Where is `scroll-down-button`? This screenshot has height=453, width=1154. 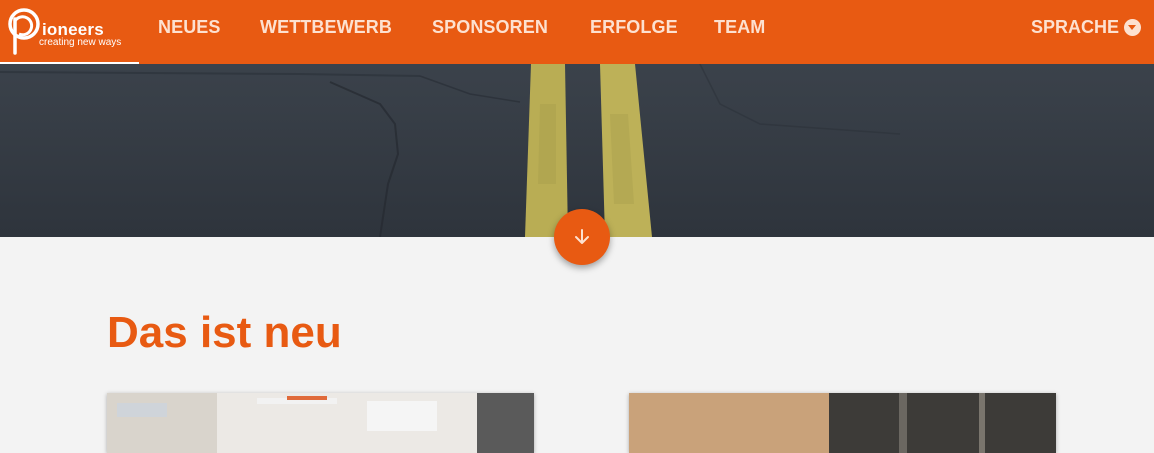
scroll-down-button is located at coordinates (582, 237).